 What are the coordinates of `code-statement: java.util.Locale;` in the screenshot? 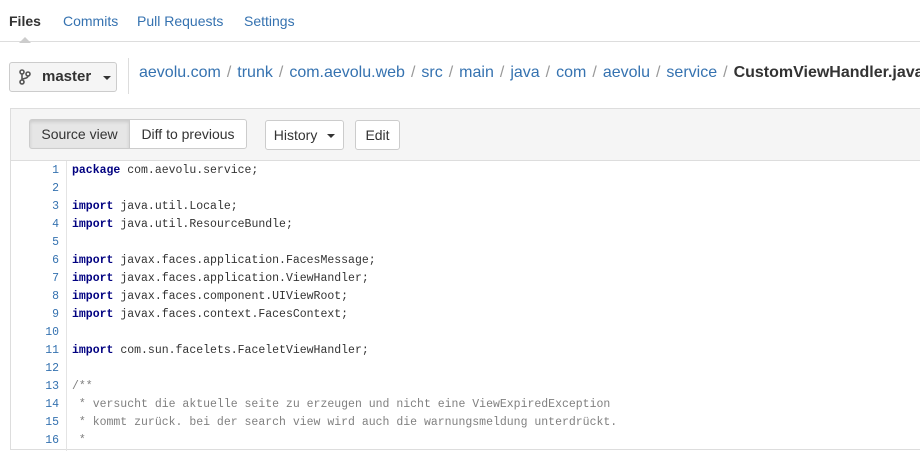 It's located at (175, 206).